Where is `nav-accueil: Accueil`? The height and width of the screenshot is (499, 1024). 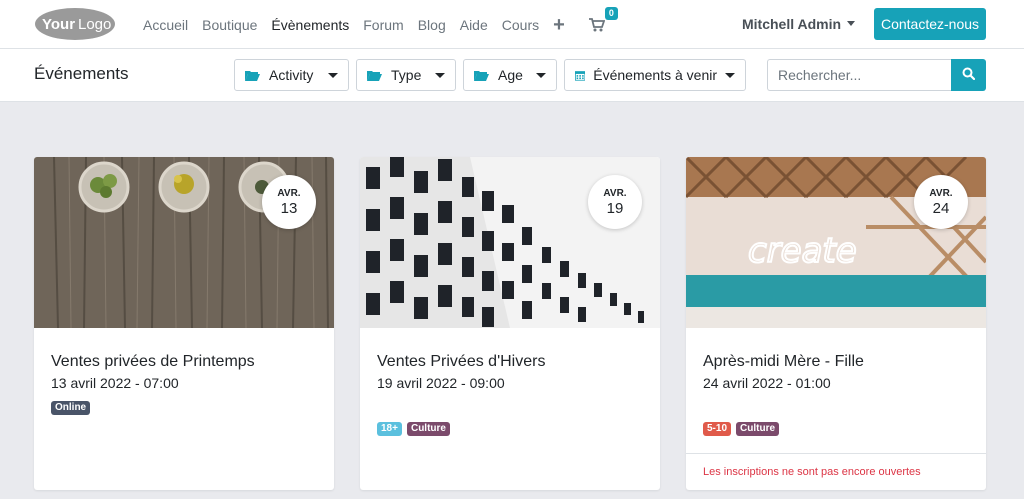
nav-accueil: Accueil is located at coordinates (165, 25).